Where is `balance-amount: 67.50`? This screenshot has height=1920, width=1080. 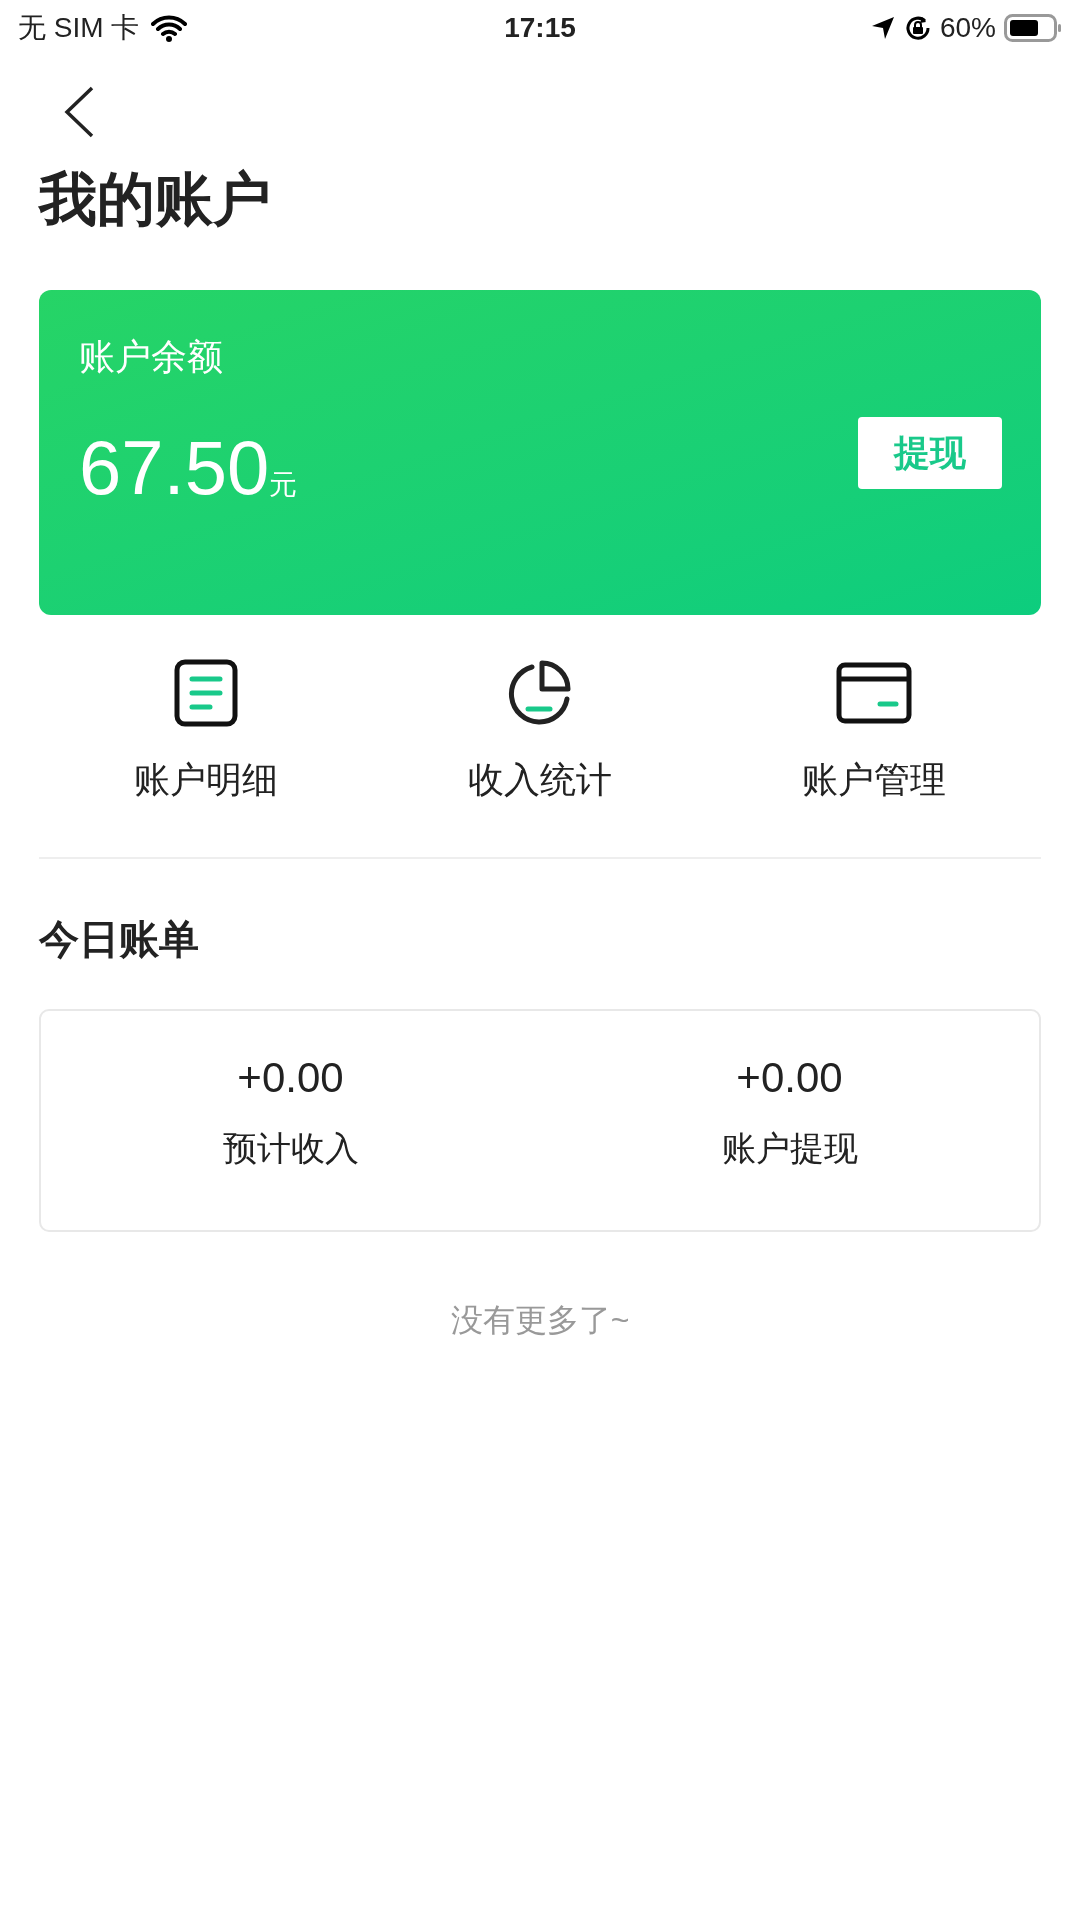 balance-amount: 67.50 is located at coordinates (174, 468).